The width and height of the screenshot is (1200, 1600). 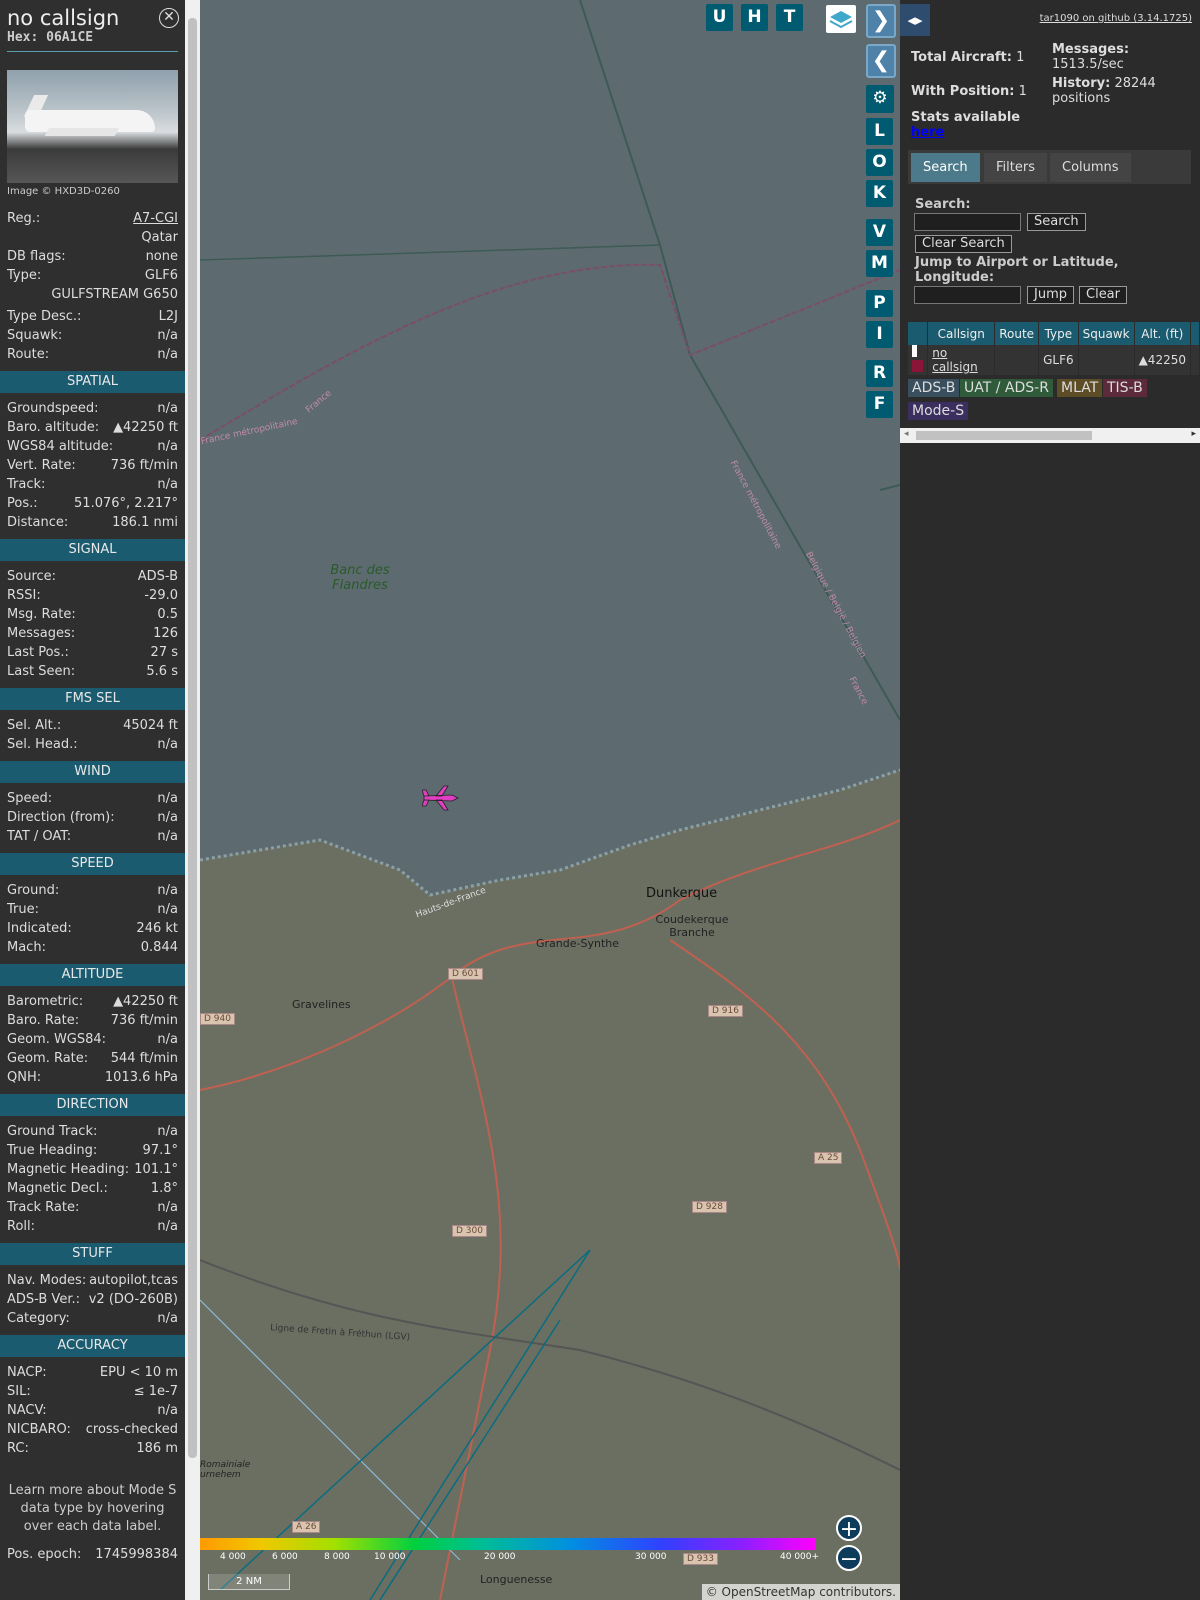 What do you see at coordinates (879, 162) in the screenshot?
I see `button-o: O` at bounding box center [879, 162].